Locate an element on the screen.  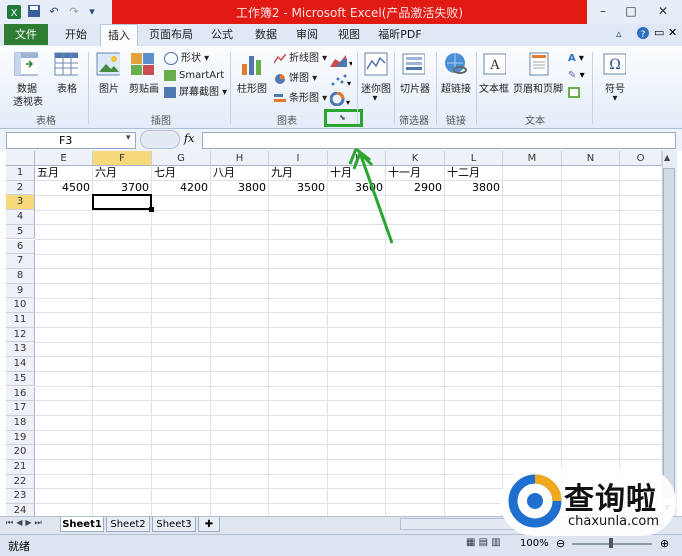
row-header: 14 is located at coordinates (20, 364).